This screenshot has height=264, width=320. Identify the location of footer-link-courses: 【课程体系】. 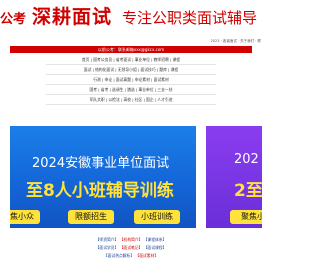
(155, 239).